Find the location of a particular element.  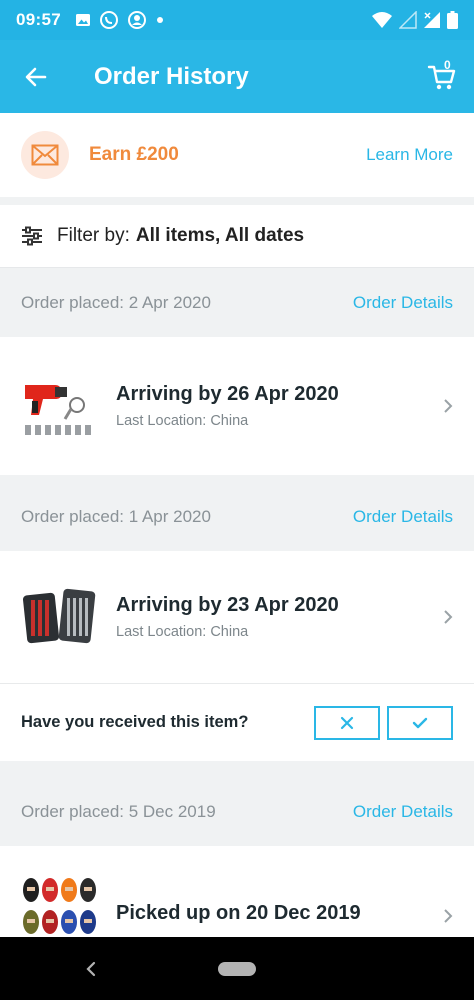

heat-gun-product-image is located at coordinates (59, 406).